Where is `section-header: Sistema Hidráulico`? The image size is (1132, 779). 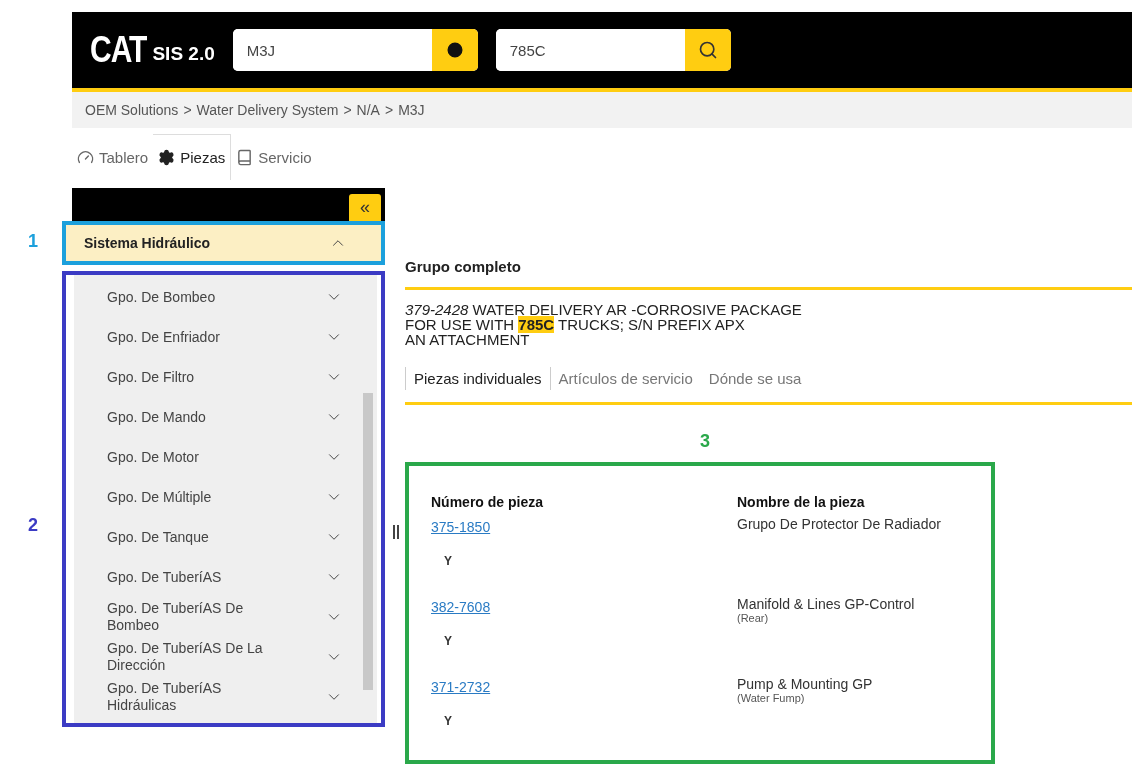
section-header: Sistema Hidráulico is located at coordinates (223, 243).